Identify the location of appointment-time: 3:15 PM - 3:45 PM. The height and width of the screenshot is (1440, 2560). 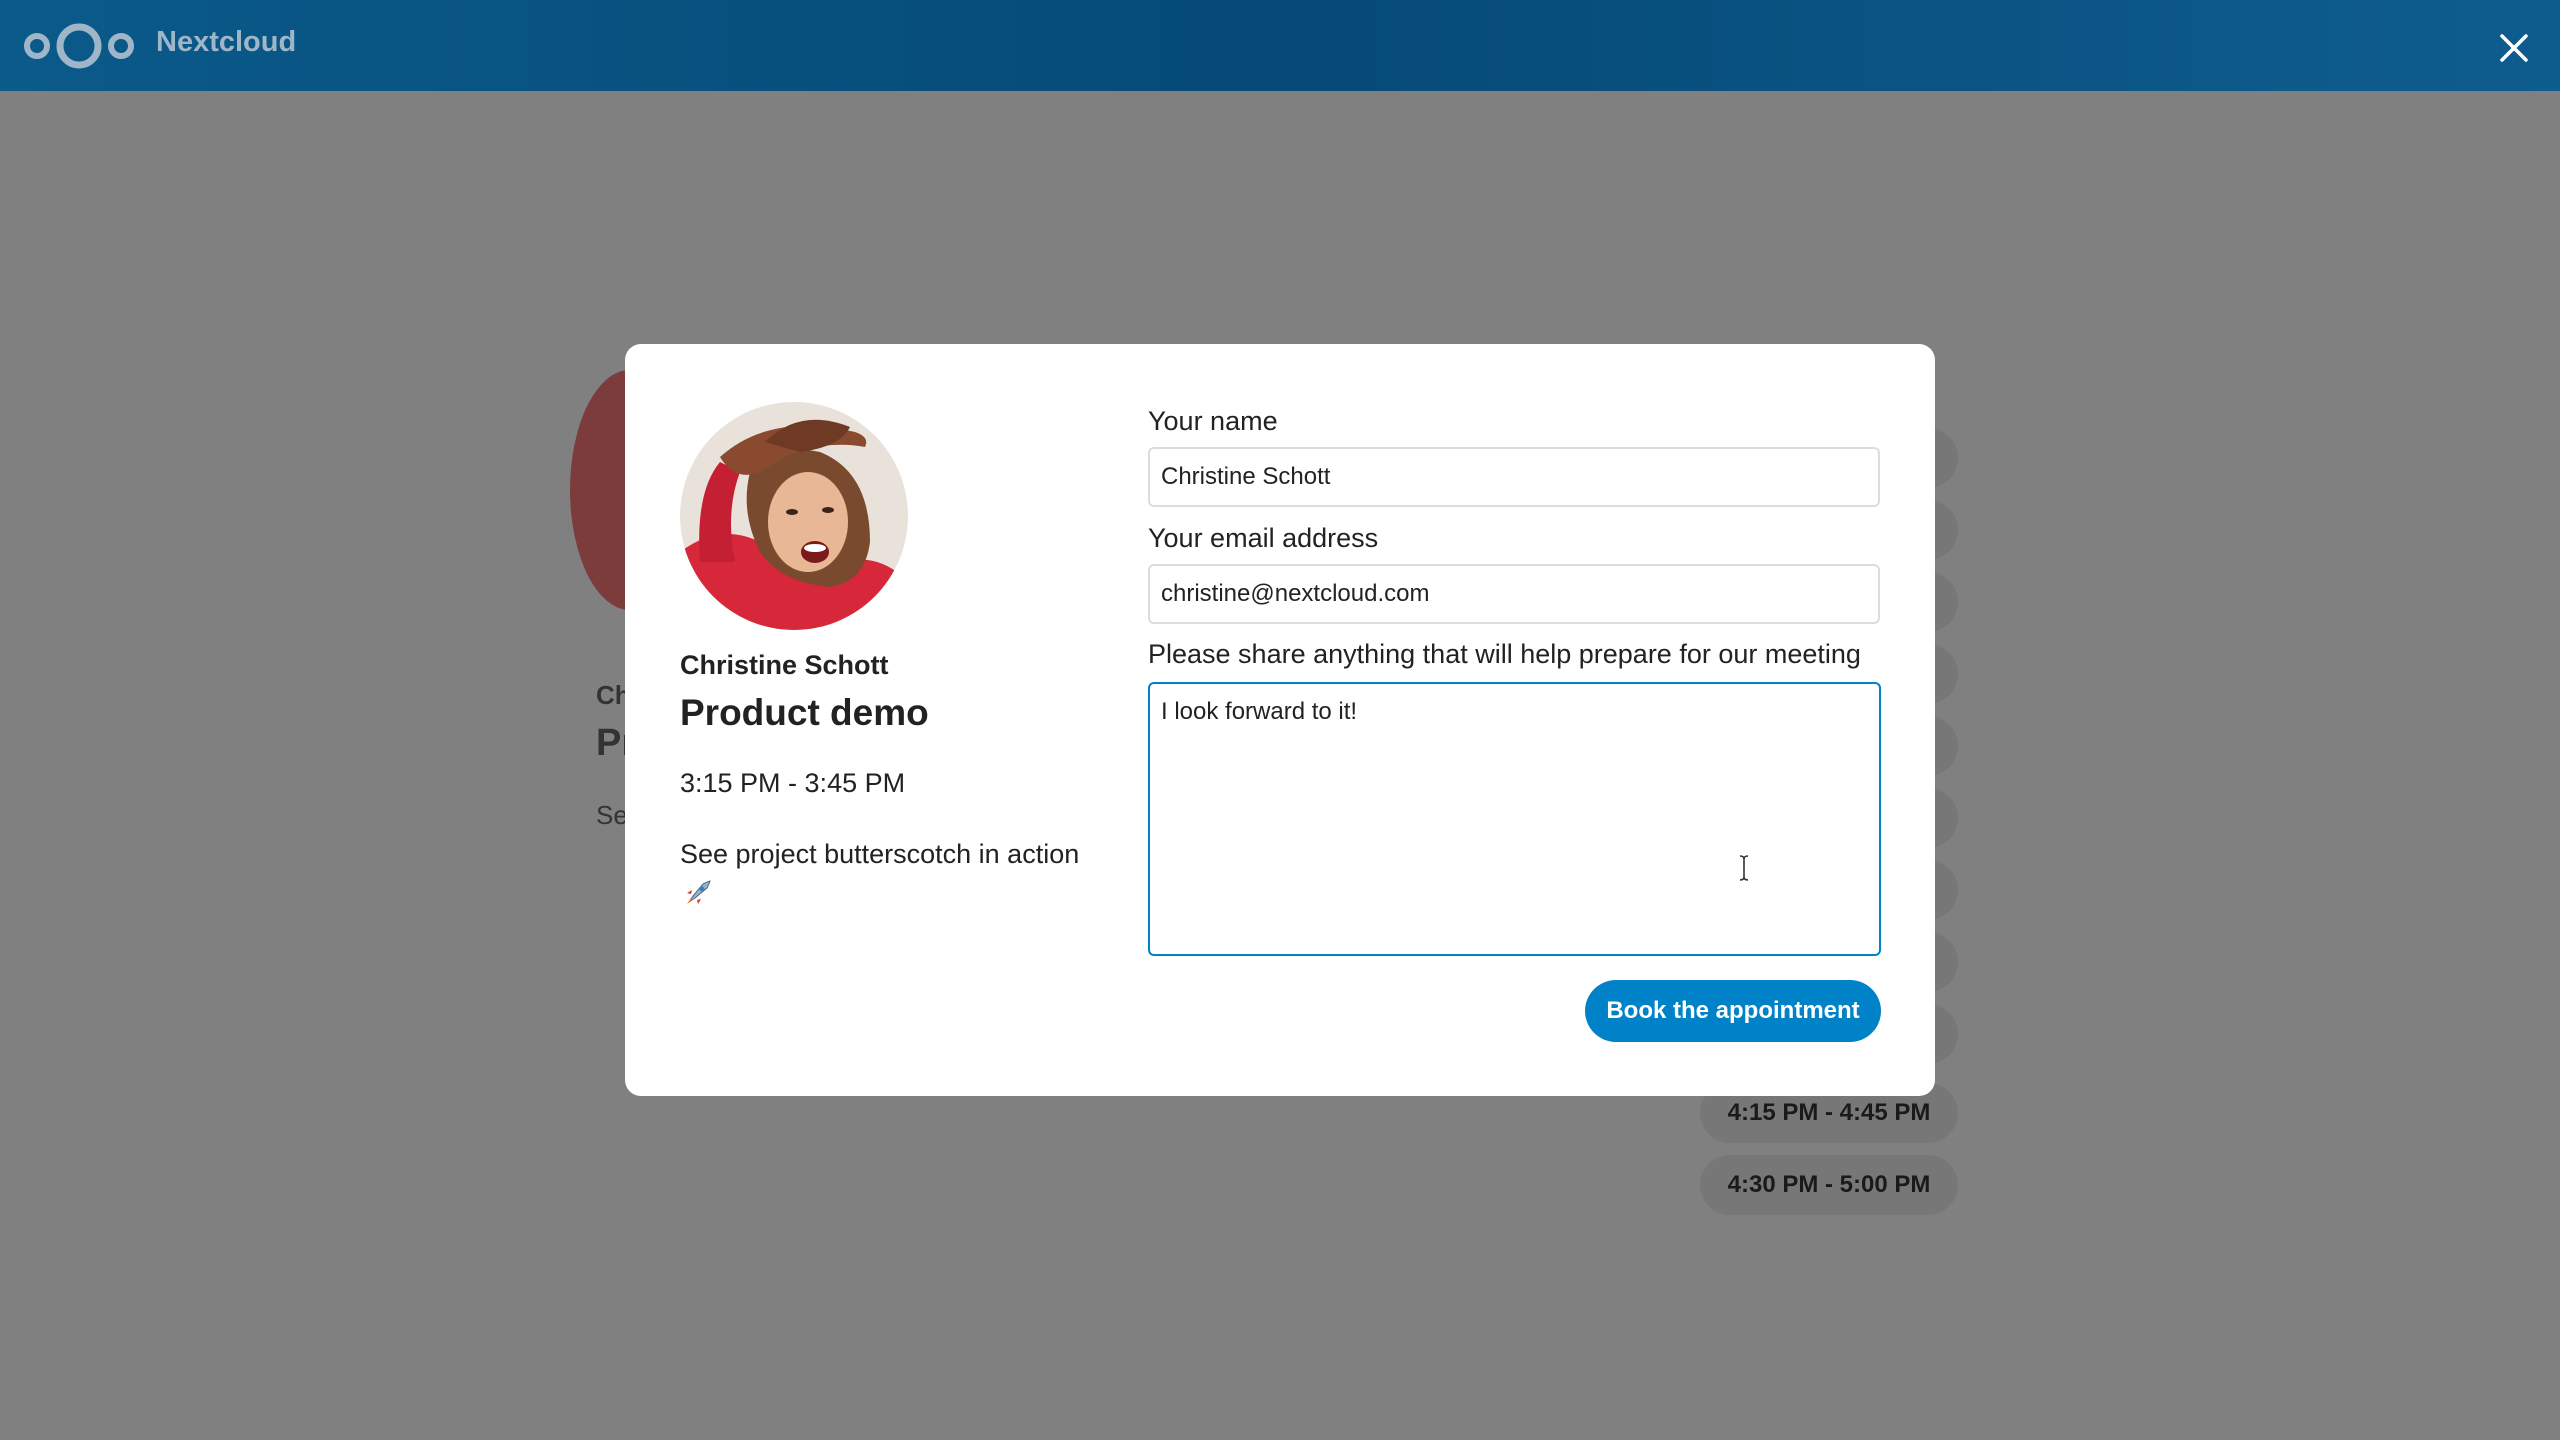
(793, 783).